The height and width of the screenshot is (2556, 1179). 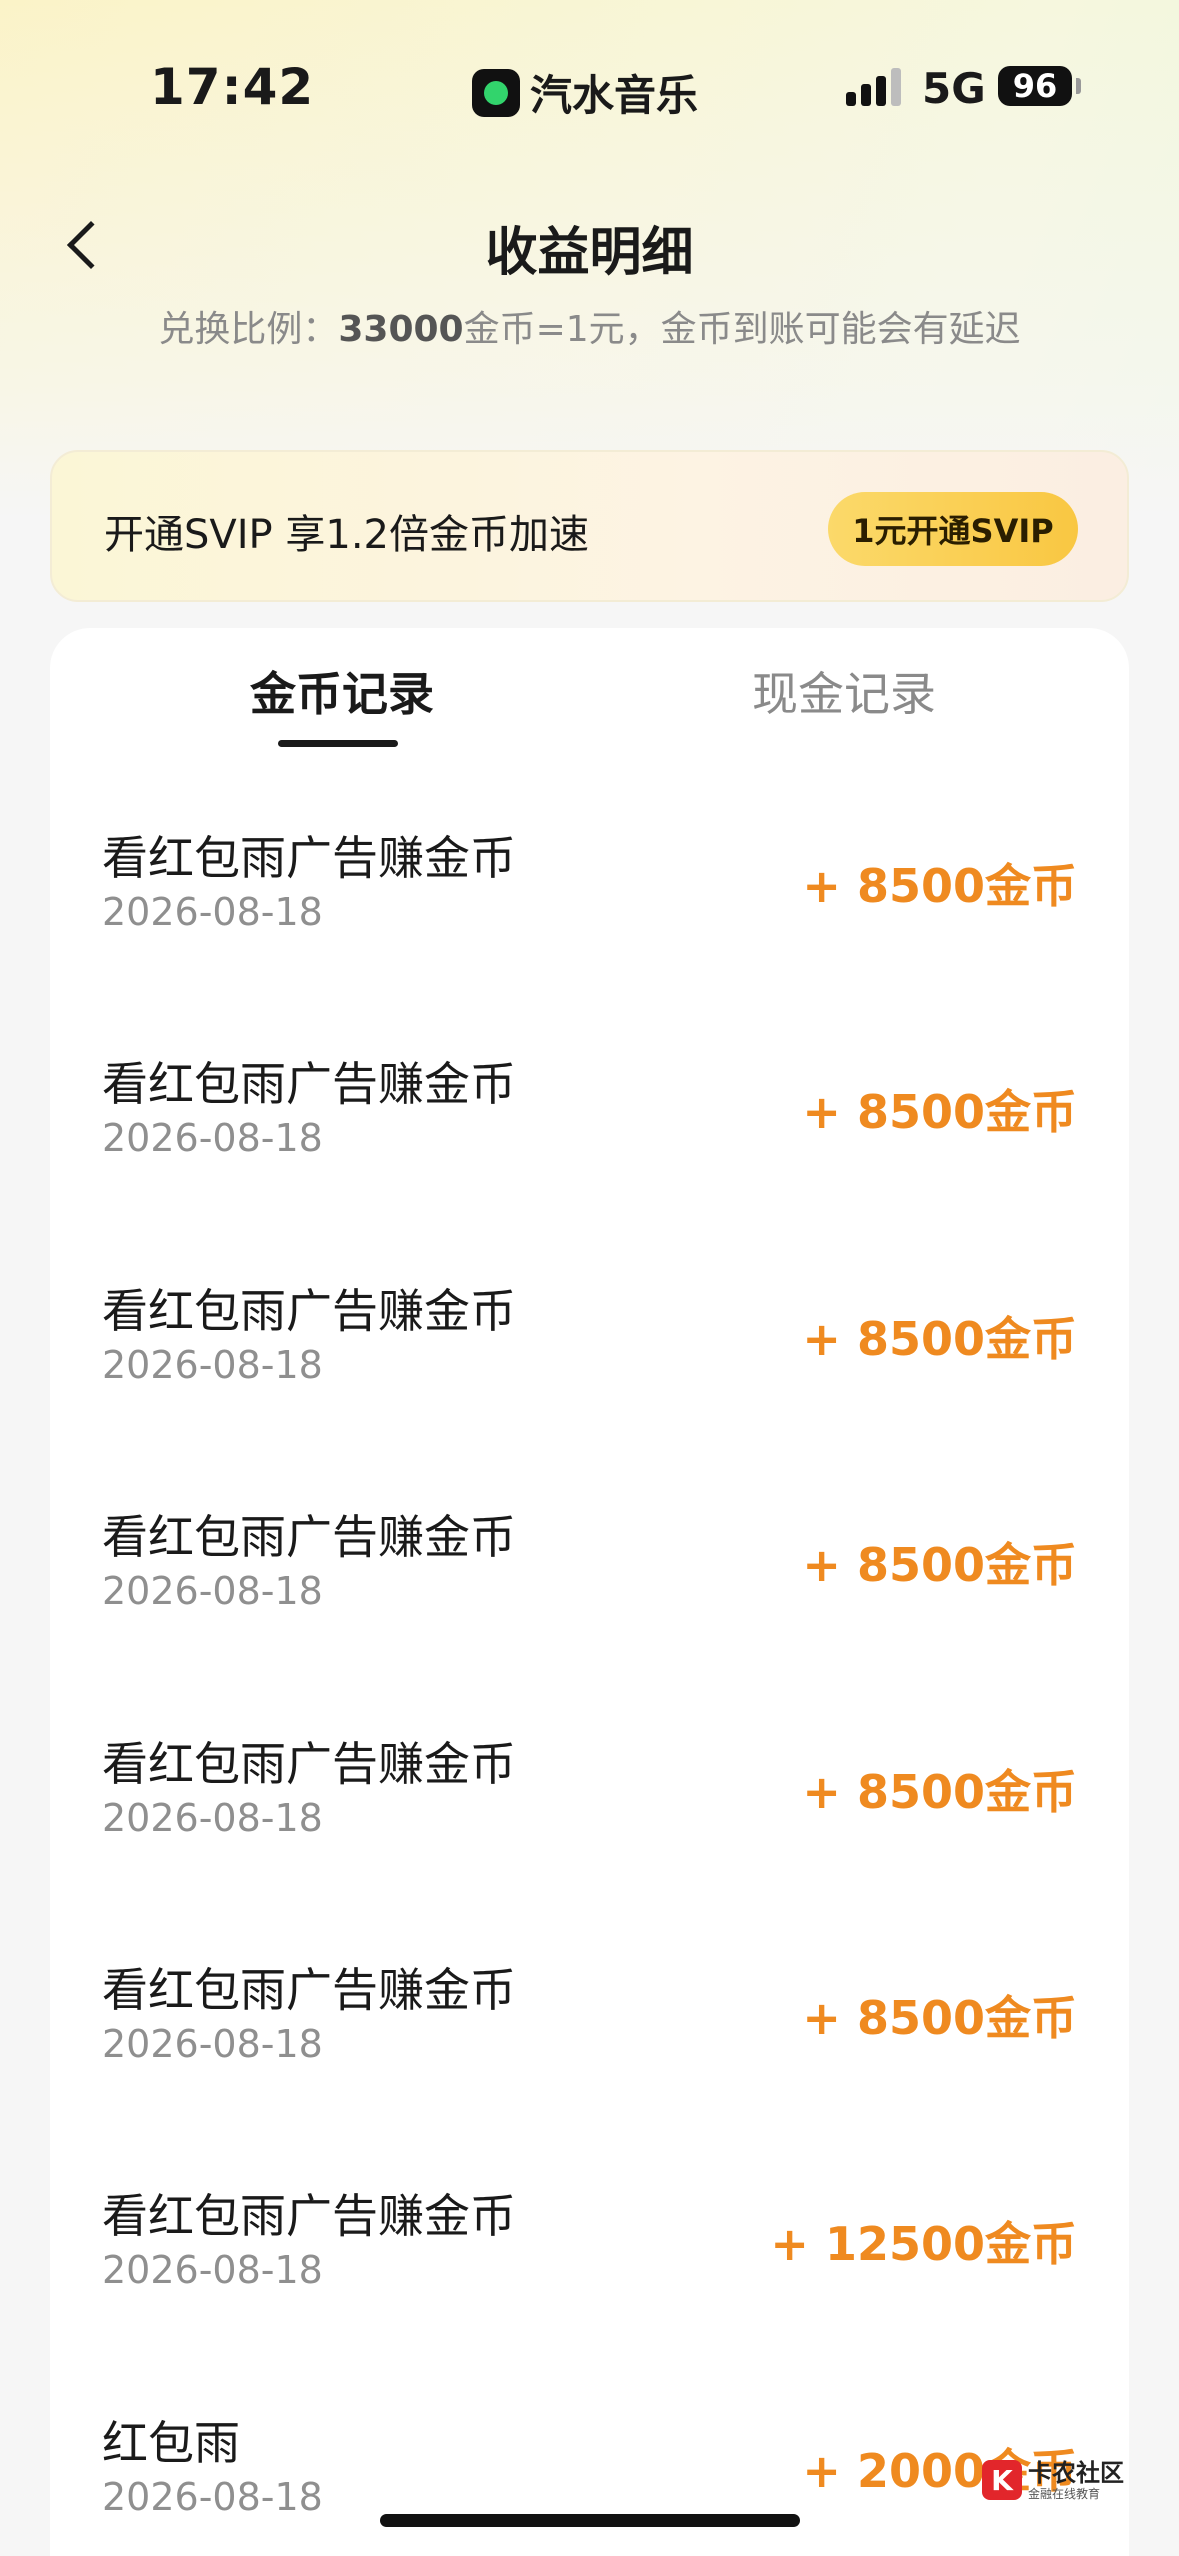 I want to click on signal-icon, so click(x=876, y=86).